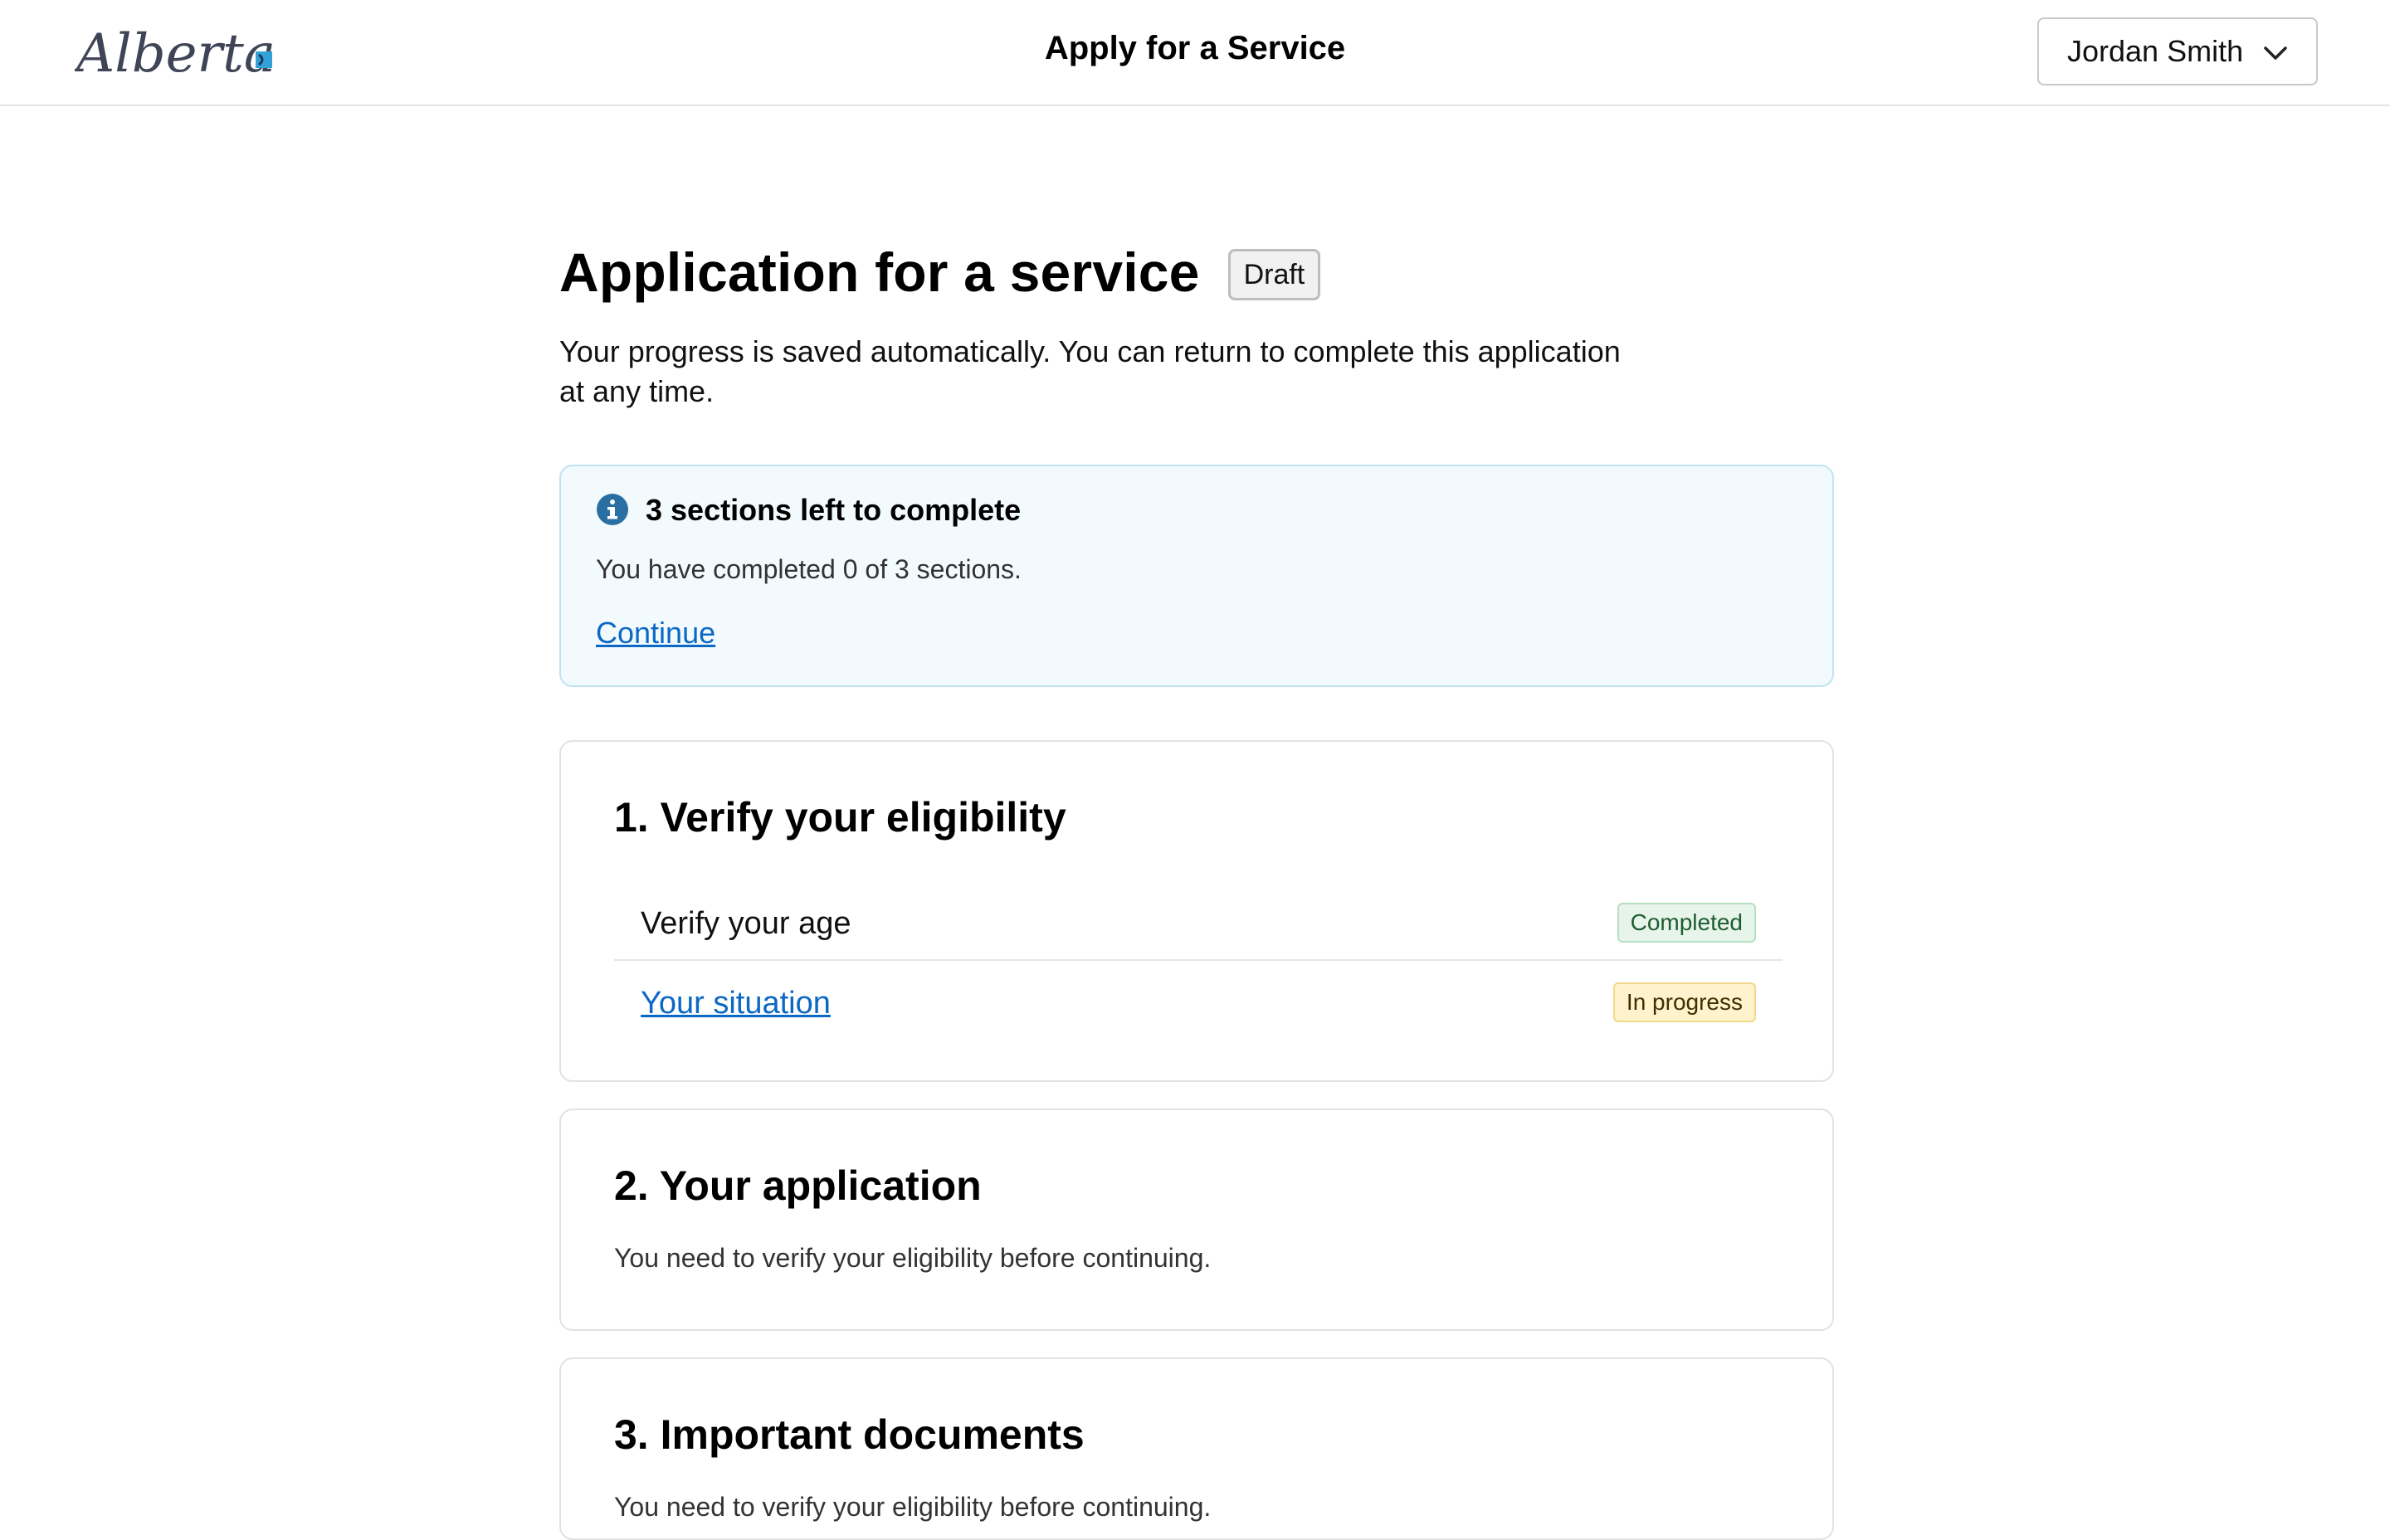  I want to click on status-badge-in-progress: In progress, so click(1684, 1002).